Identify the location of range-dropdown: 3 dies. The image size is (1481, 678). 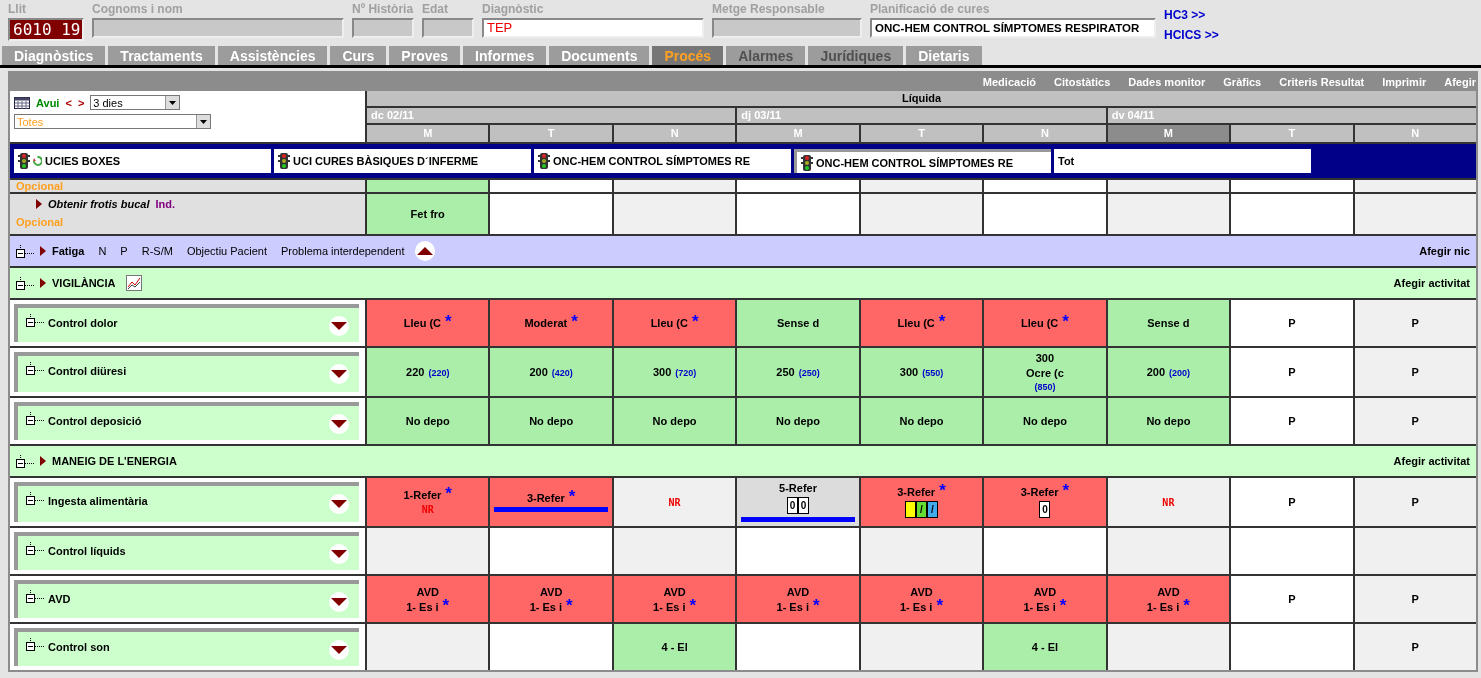
(135, 102).